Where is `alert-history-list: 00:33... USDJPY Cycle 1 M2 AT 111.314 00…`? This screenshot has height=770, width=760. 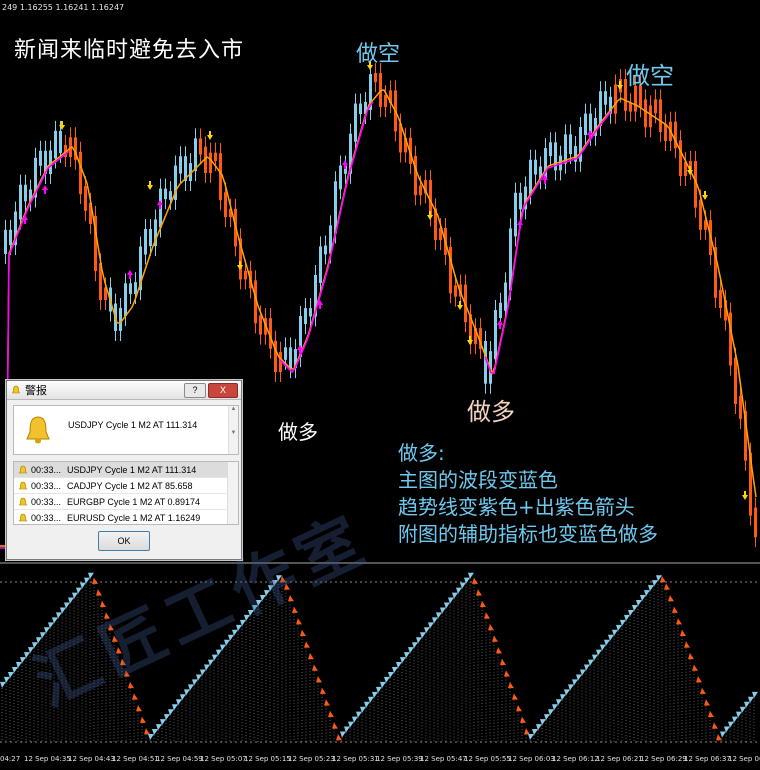 alert-history-list: 00:33... USDJPY Cycle 1 M2 AT 111.314 00… is located at coordinates (126, 493).